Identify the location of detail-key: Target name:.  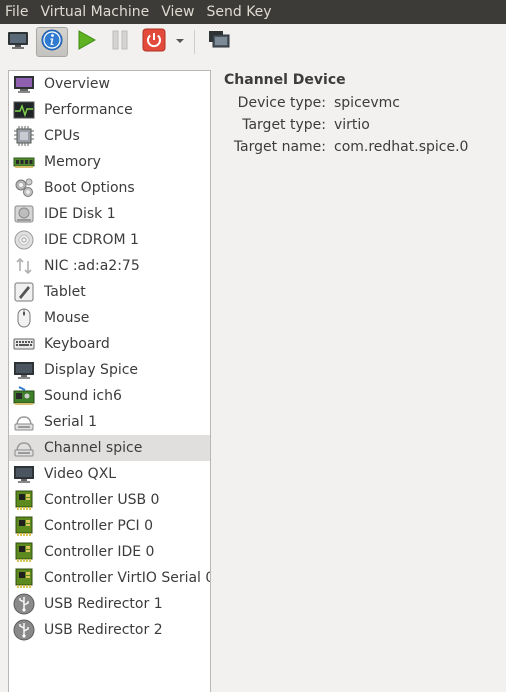
(279, 147).